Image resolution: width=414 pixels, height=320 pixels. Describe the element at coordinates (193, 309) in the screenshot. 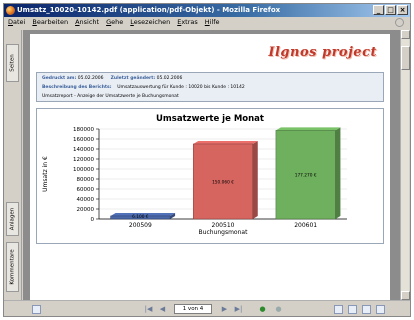

I see `page-number-field: 1 von 4` at that location.